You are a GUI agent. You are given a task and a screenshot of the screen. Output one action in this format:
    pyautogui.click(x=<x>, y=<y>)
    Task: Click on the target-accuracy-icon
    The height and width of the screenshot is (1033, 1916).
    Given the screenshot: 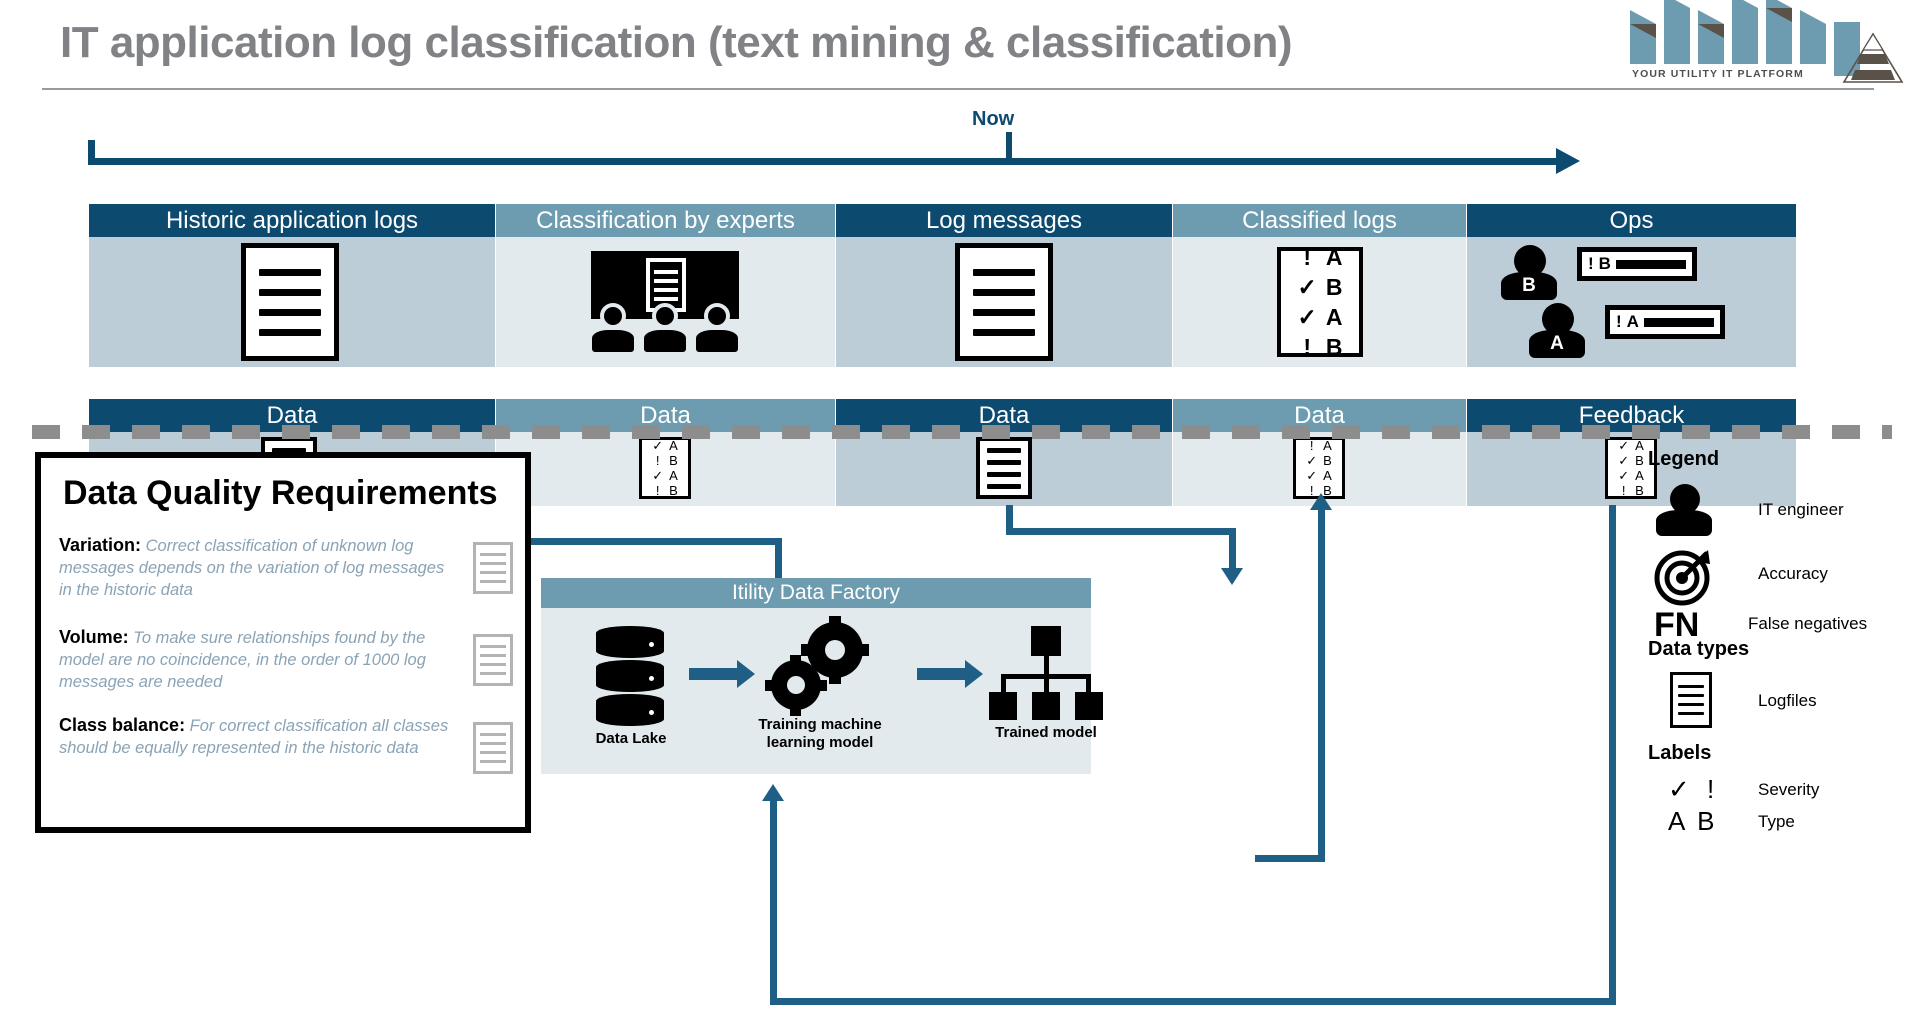 What is the action you would take?
    pyautogui.click(x=1682, y=578)
    